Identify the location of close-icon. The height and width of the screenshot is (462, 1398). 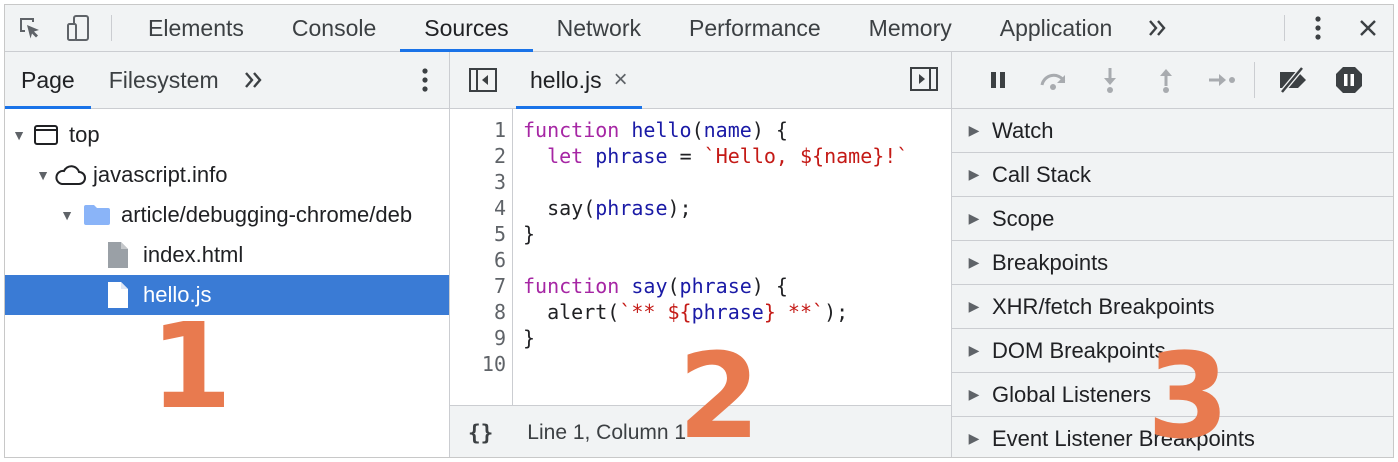
(1368, 28).